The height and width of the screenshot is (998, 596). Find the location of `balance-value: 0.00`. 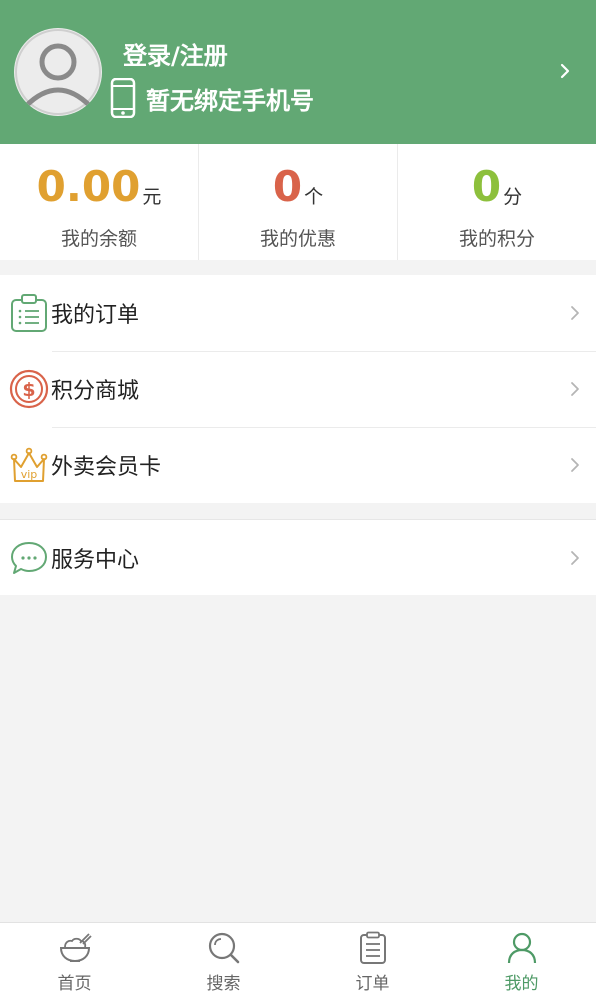

balance-value: 0.00 is located at coordinates (88, 186).